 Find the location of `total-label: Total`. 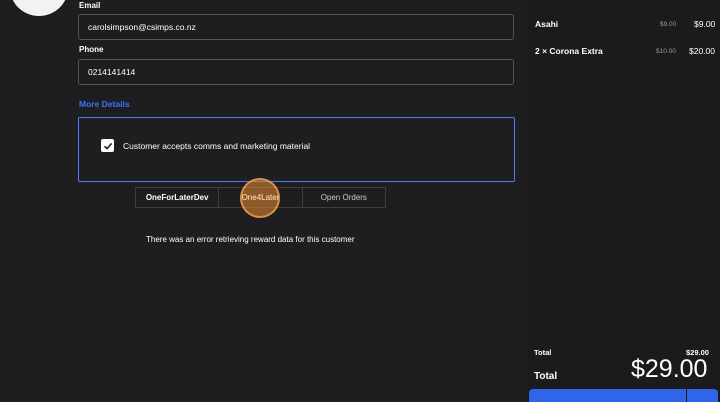

total-label: Total is located at coordinates (546, 376).